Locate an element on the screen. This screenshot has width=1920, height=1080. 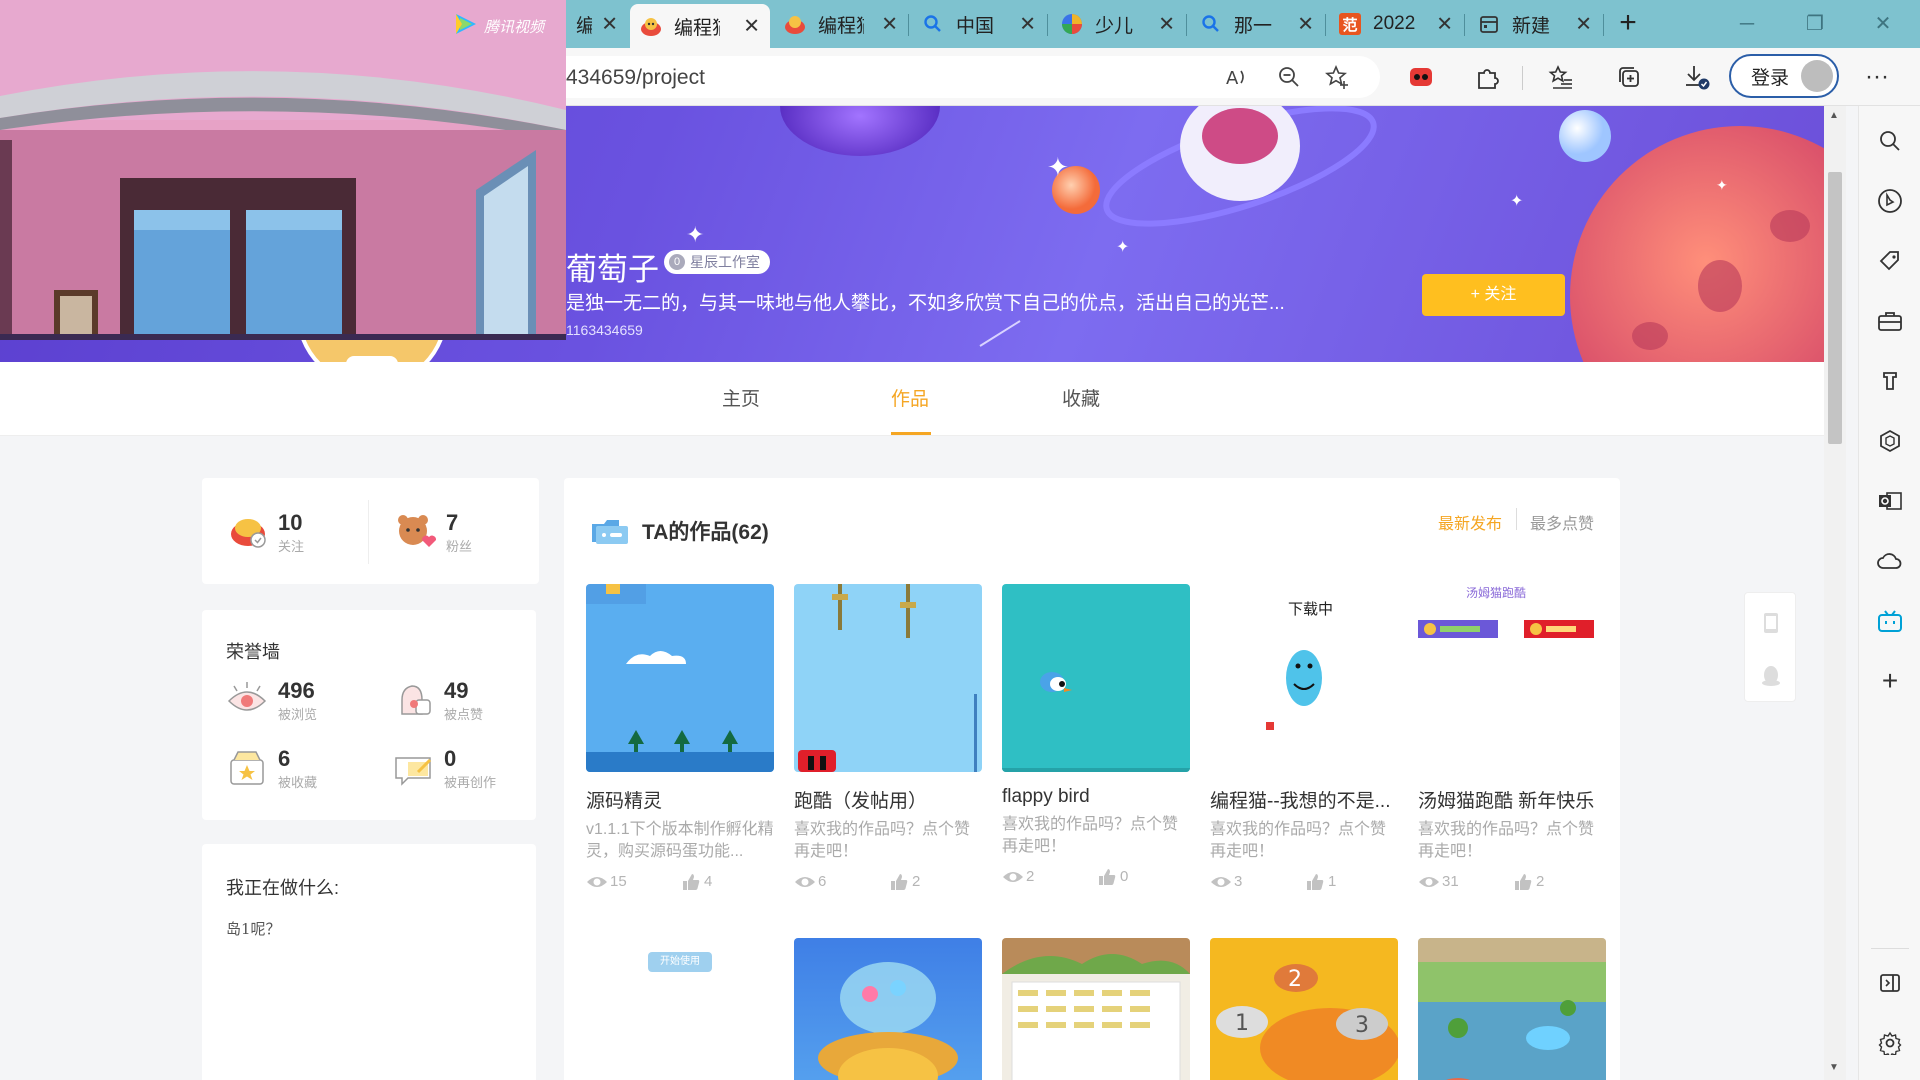
browser-tab-5: 少儿 ✕ is located at coordinates (1118, 24).